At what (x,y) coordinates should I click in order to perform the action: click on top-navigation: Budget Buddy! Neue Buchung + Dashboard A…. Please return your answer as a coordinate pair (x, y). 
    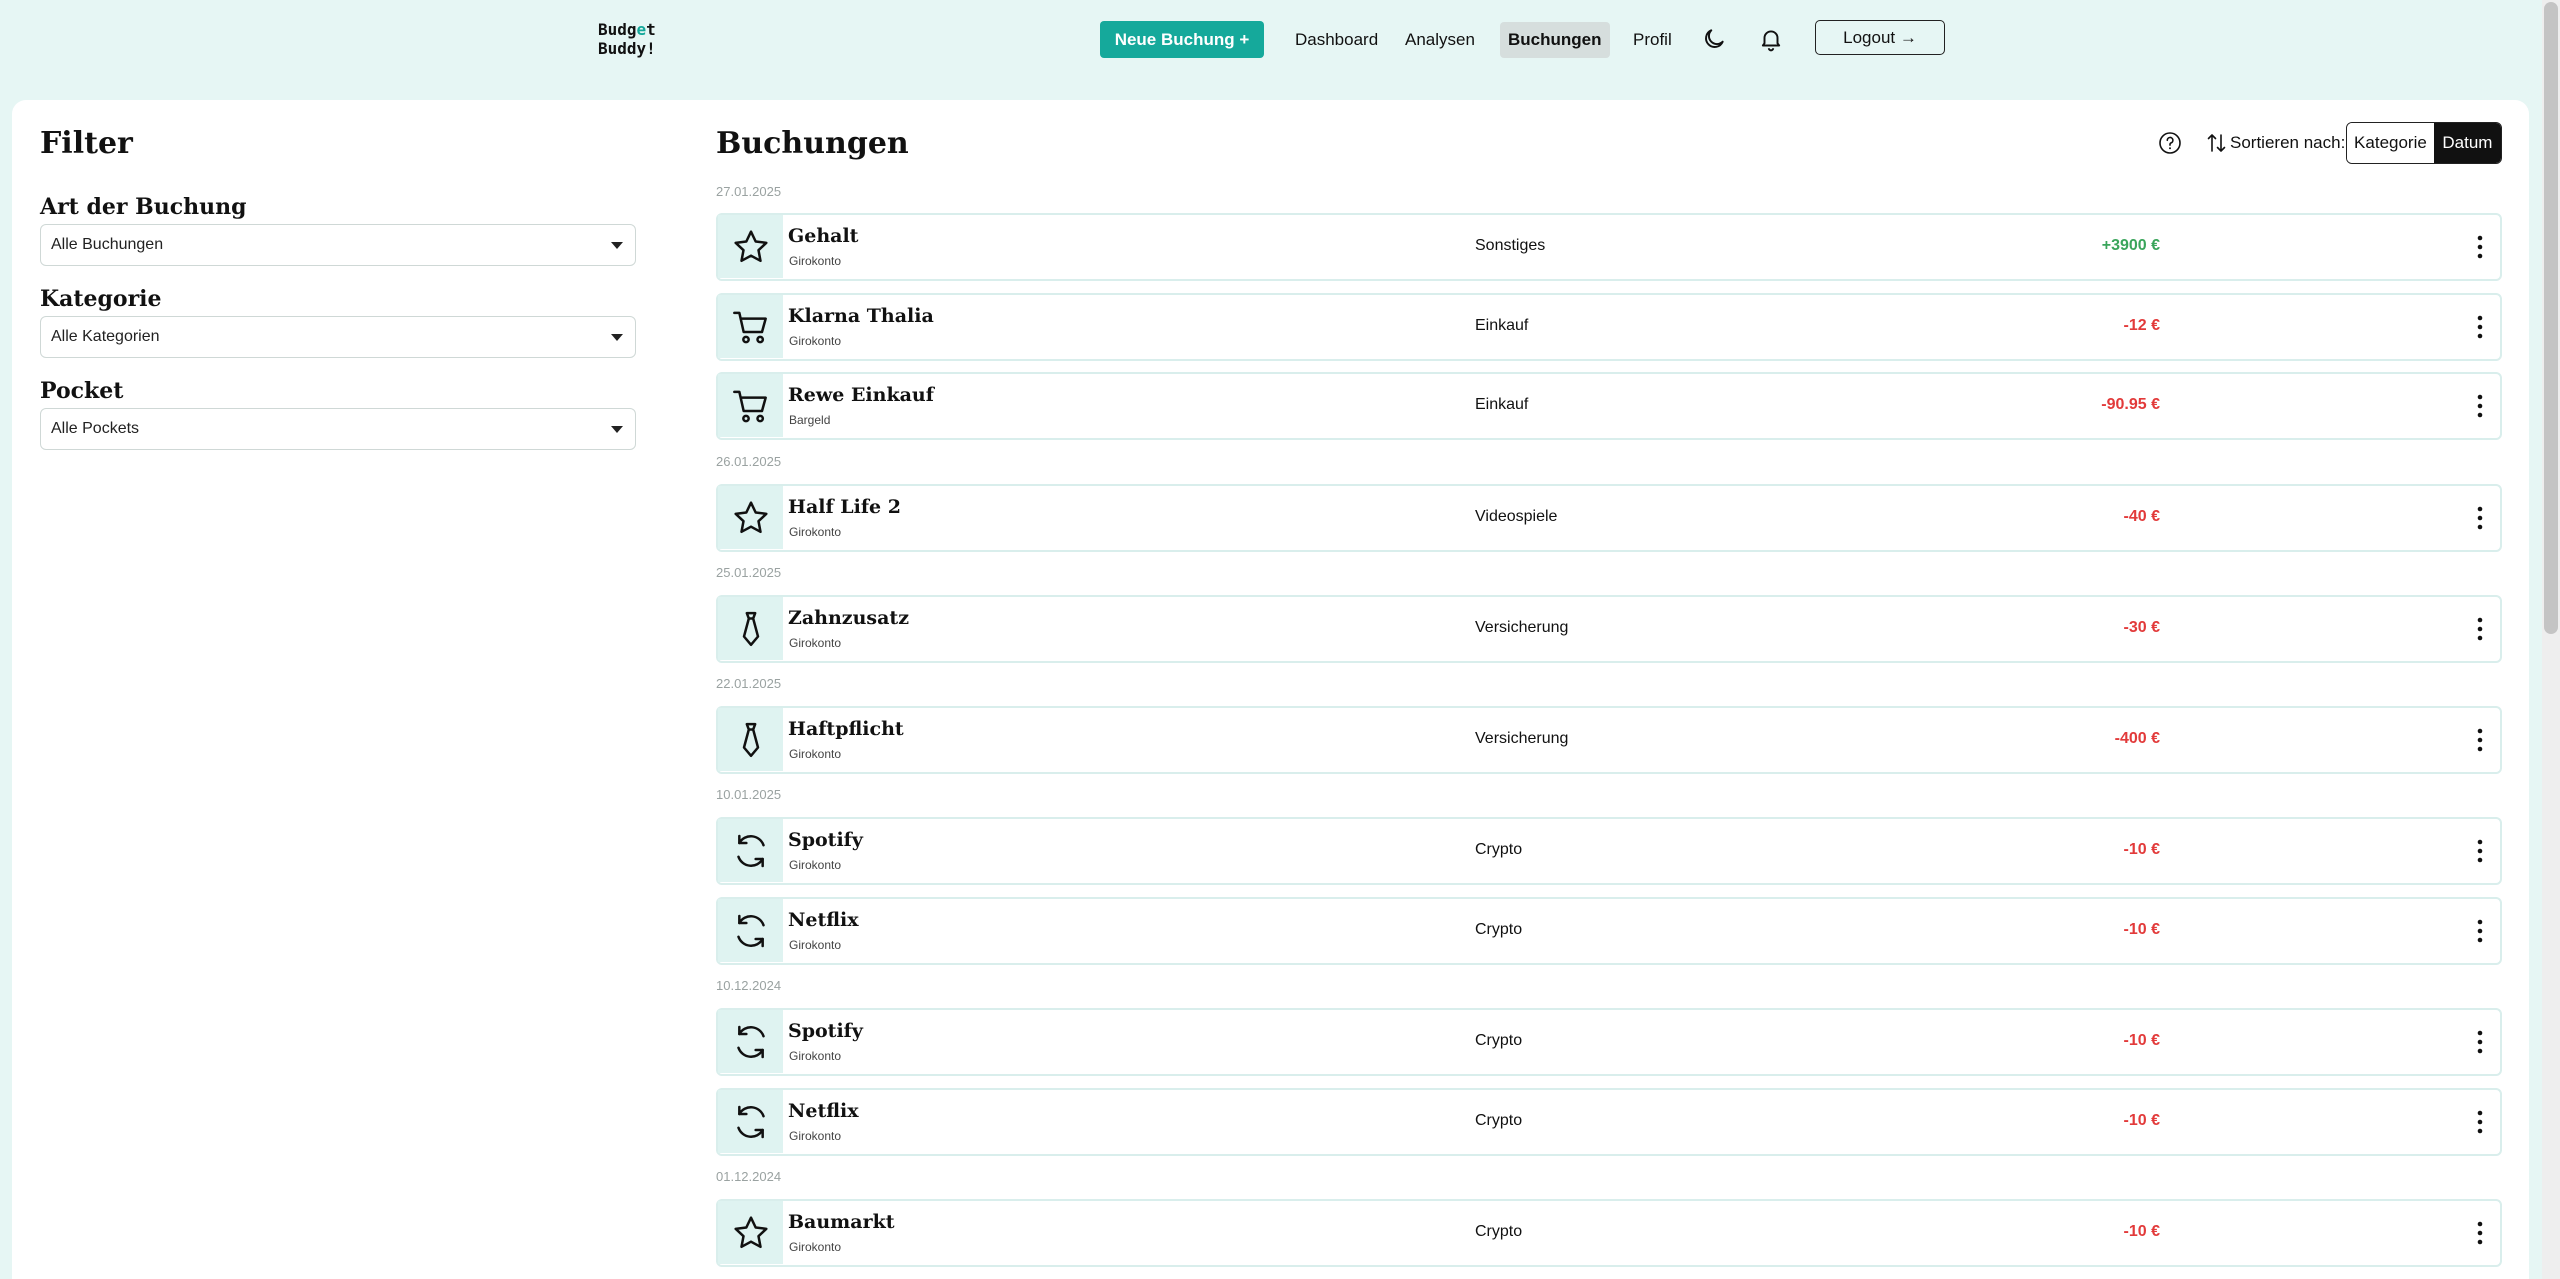
    Looking at the image, I should click on (1280, 50).